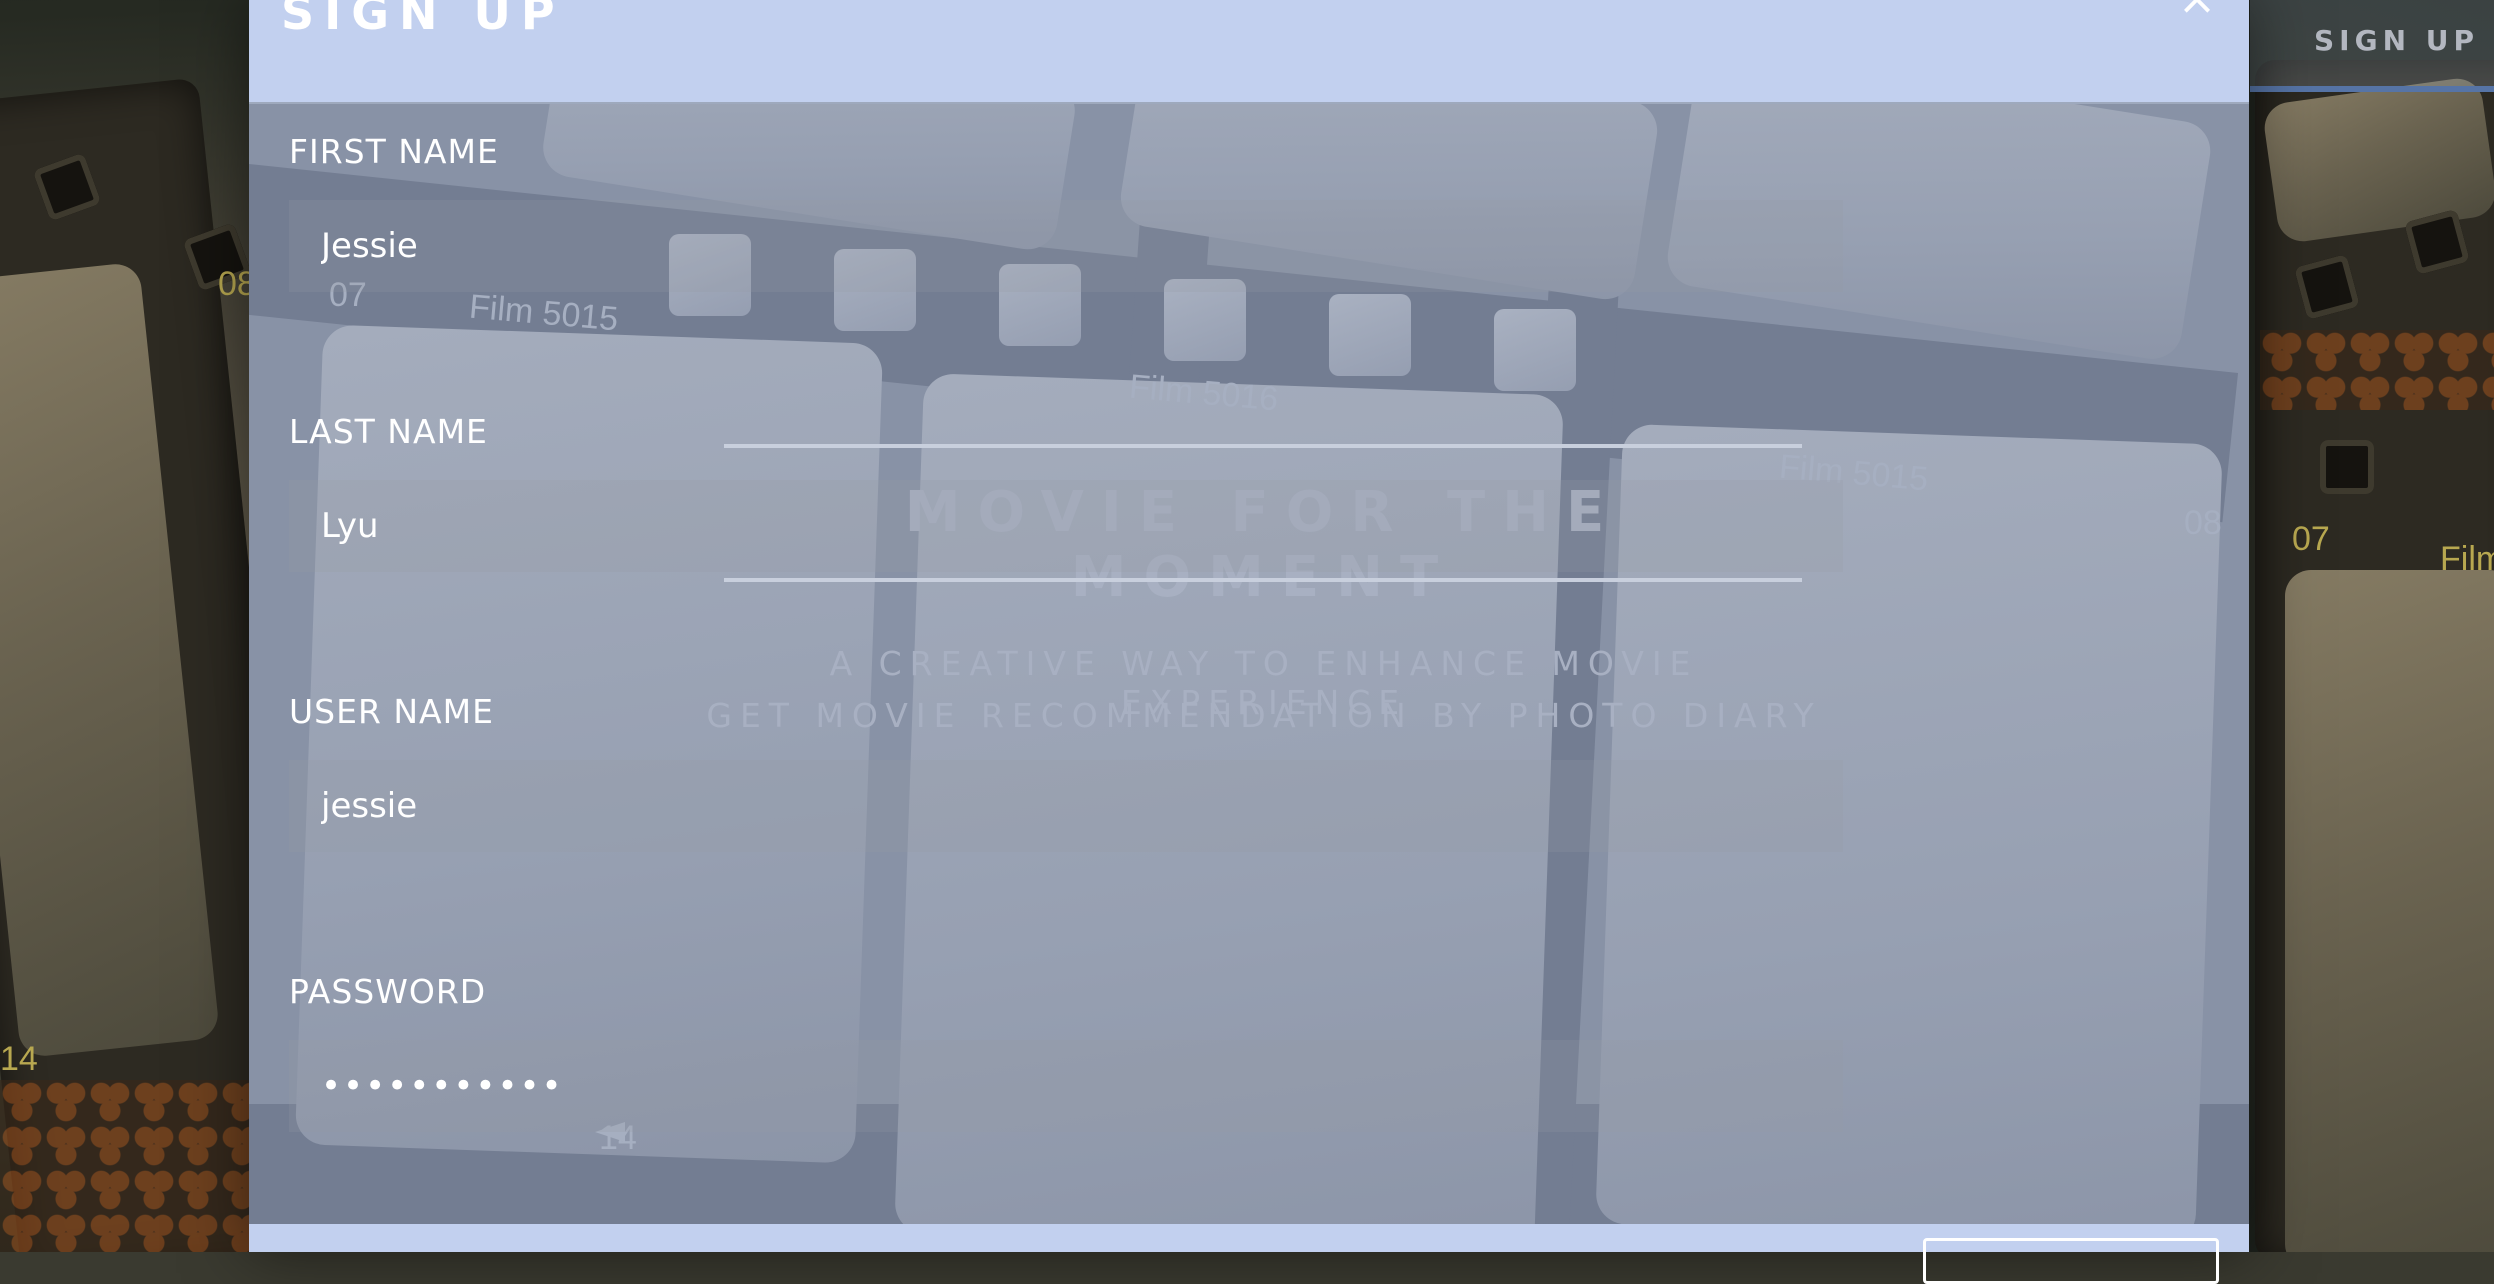 Image resolution: width=2494 pixels, height=1284 pixels. Describe the element at coordinates (2467, 559) in the screenshot. I see `film-text: Film` at that location.